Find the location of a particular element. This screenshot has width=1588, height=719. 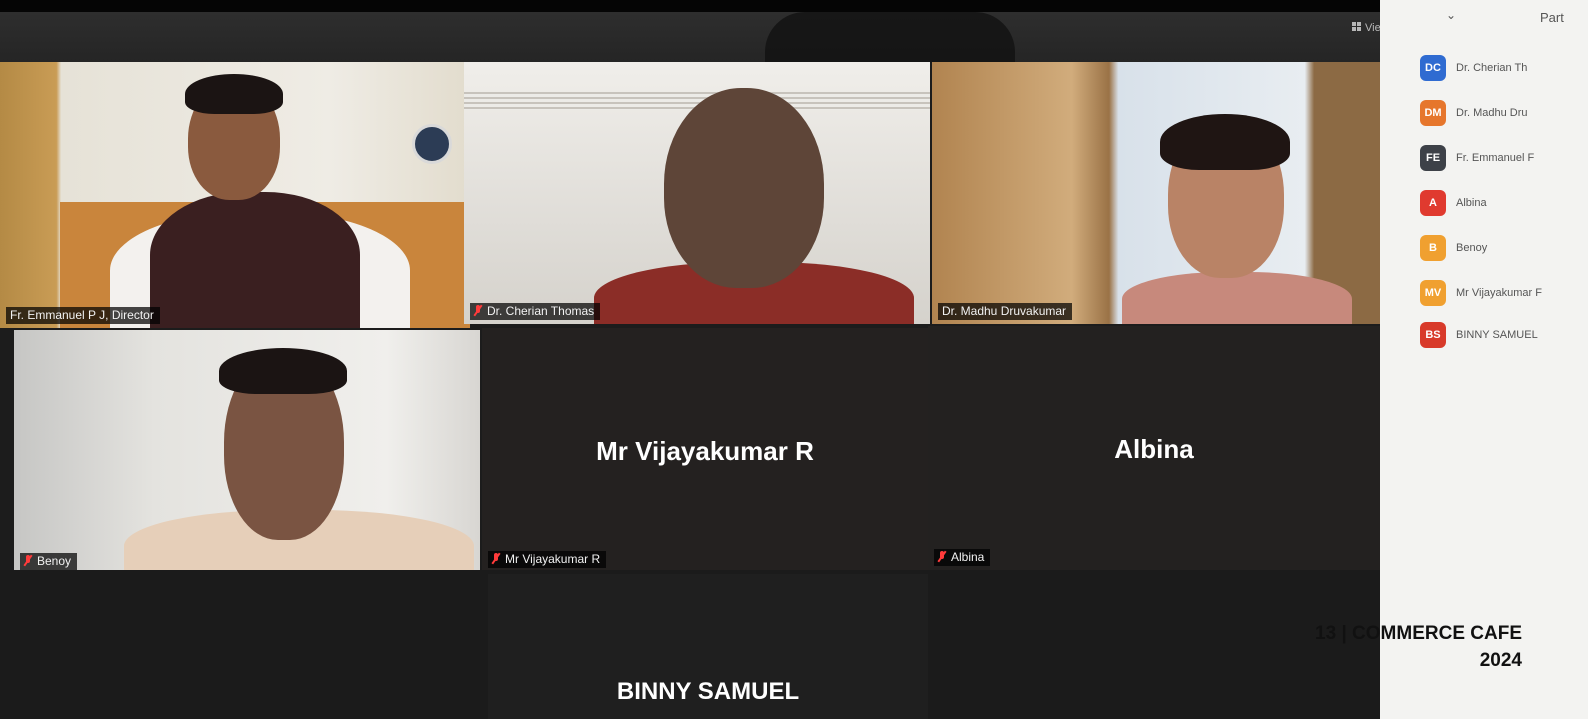

participant-avatar: DC is located at coordinates (1433, 68).